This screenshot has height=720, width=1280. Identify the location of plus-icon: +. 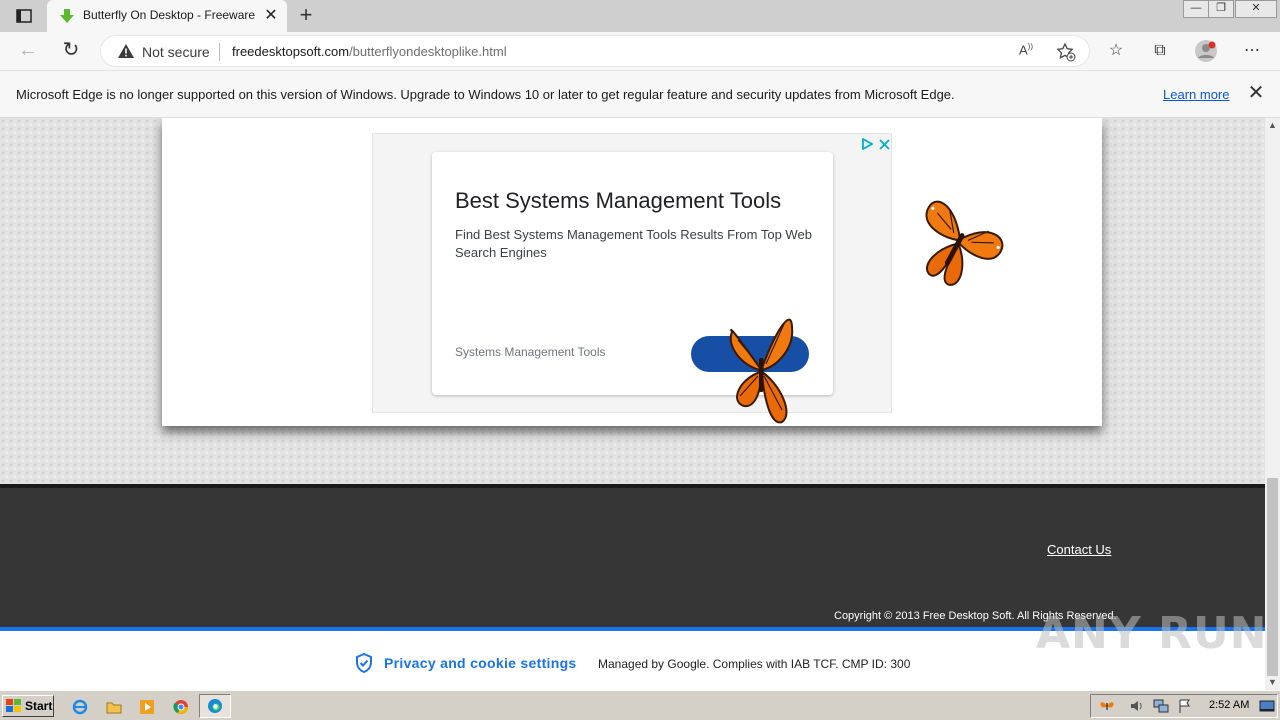
(306, 14).